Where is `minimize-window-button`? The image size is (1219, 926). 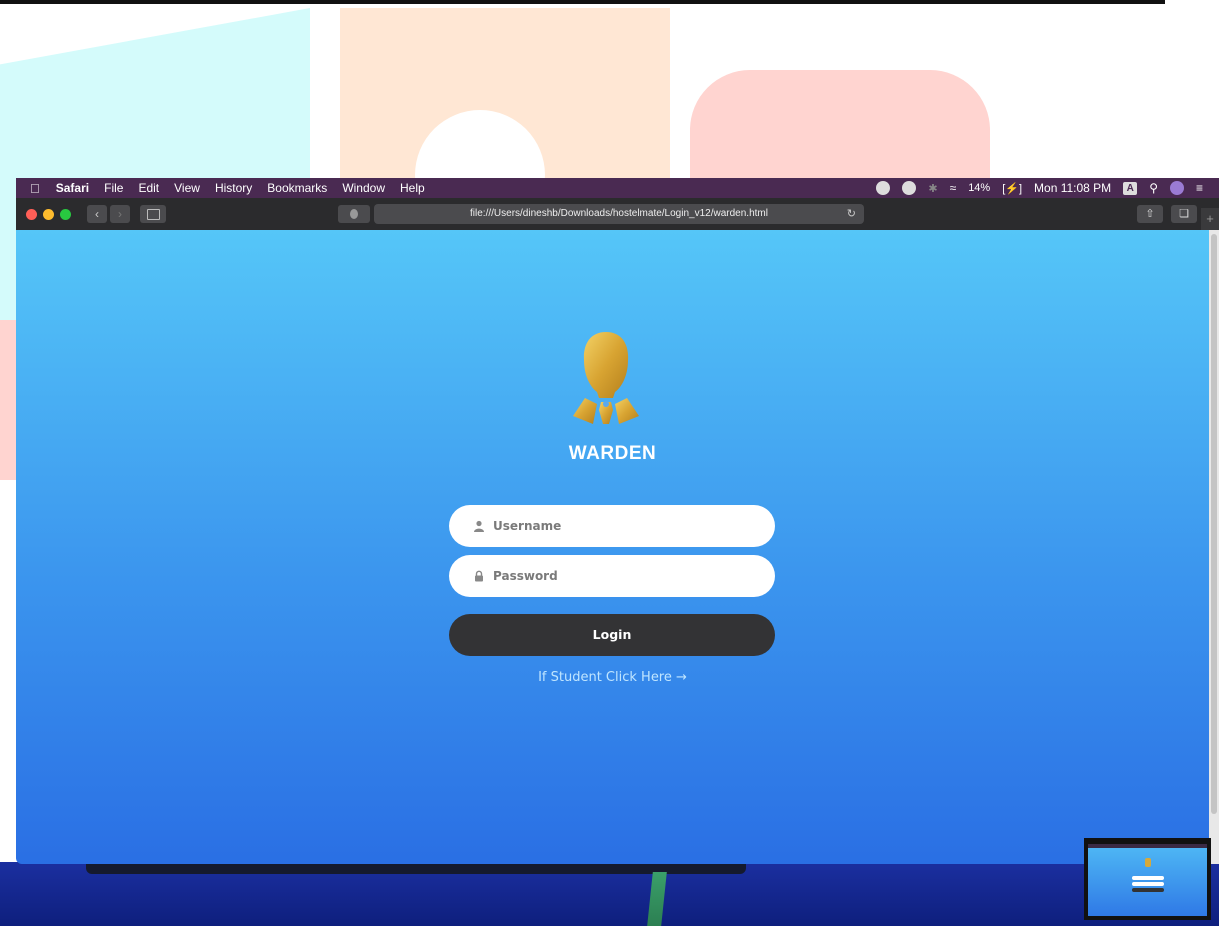 minimize-window-button is located at coordinates (48, 214).